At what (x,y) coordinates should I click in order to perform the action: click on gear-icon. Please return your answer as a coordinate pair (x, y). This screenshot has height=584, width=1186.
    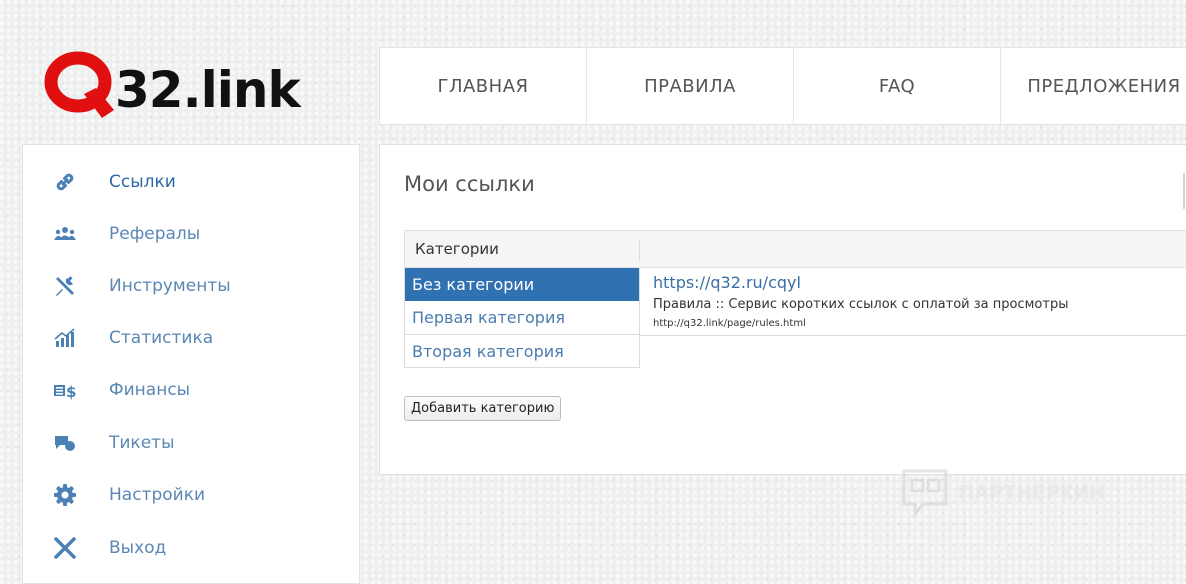
    Looking at the image, I should click on (65, 495).